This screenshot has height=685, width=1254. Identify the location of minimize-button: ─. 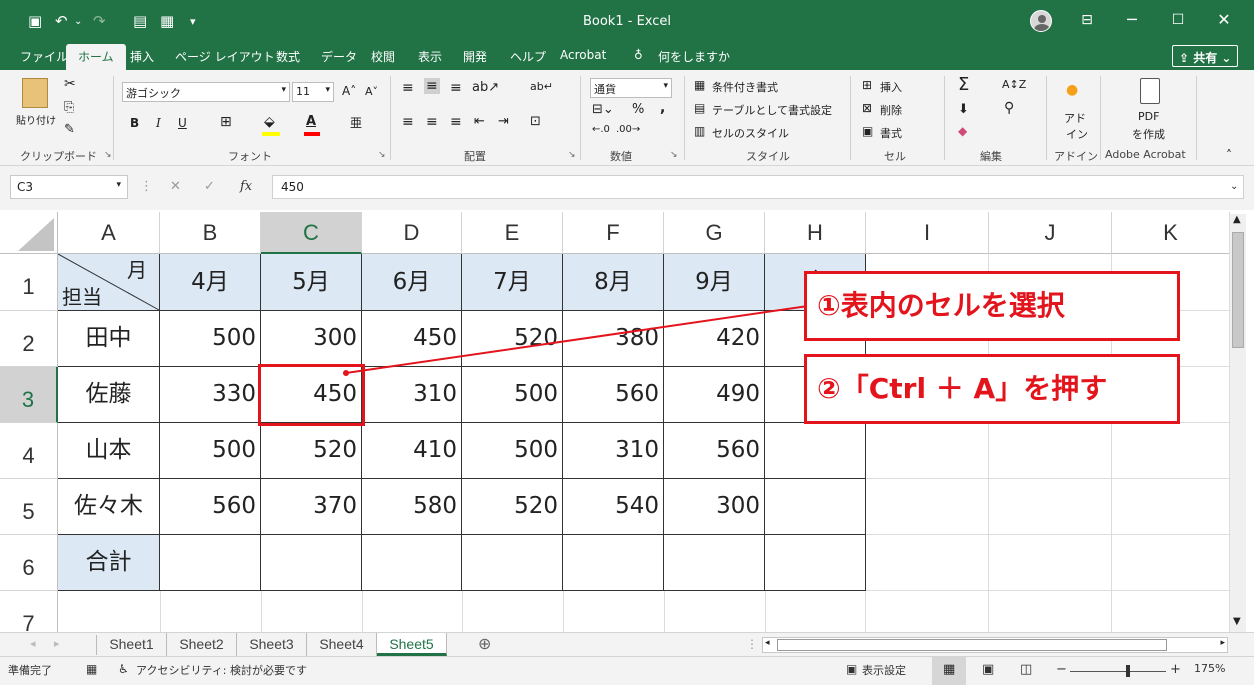
(1132, 19).